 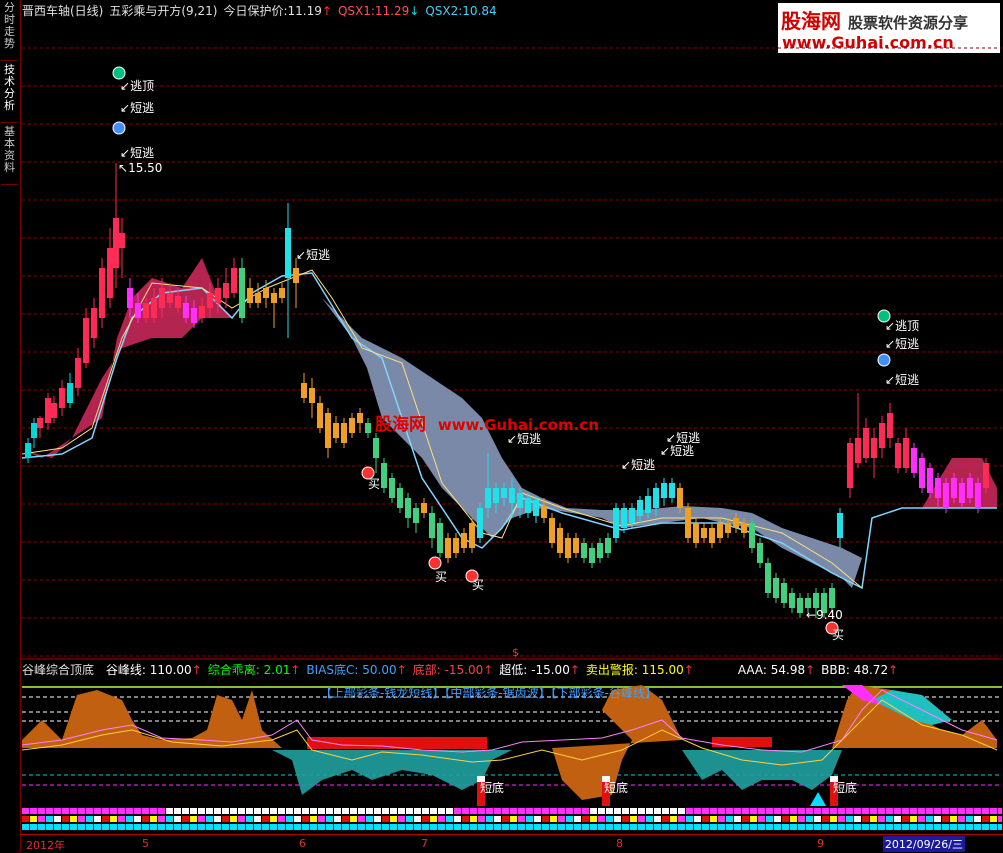 I want to click on arrow-up-icon: ↑, so click(x=326, y=11).